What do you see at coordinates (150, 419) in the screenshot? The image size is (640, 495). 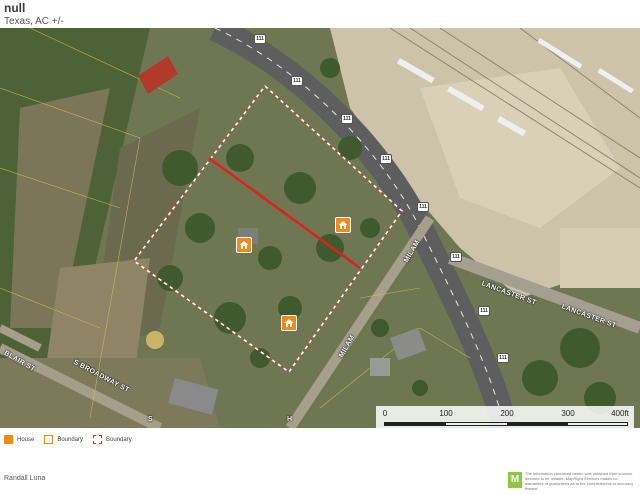 I see `road-label-s: S` at bounding box center [150, 419].